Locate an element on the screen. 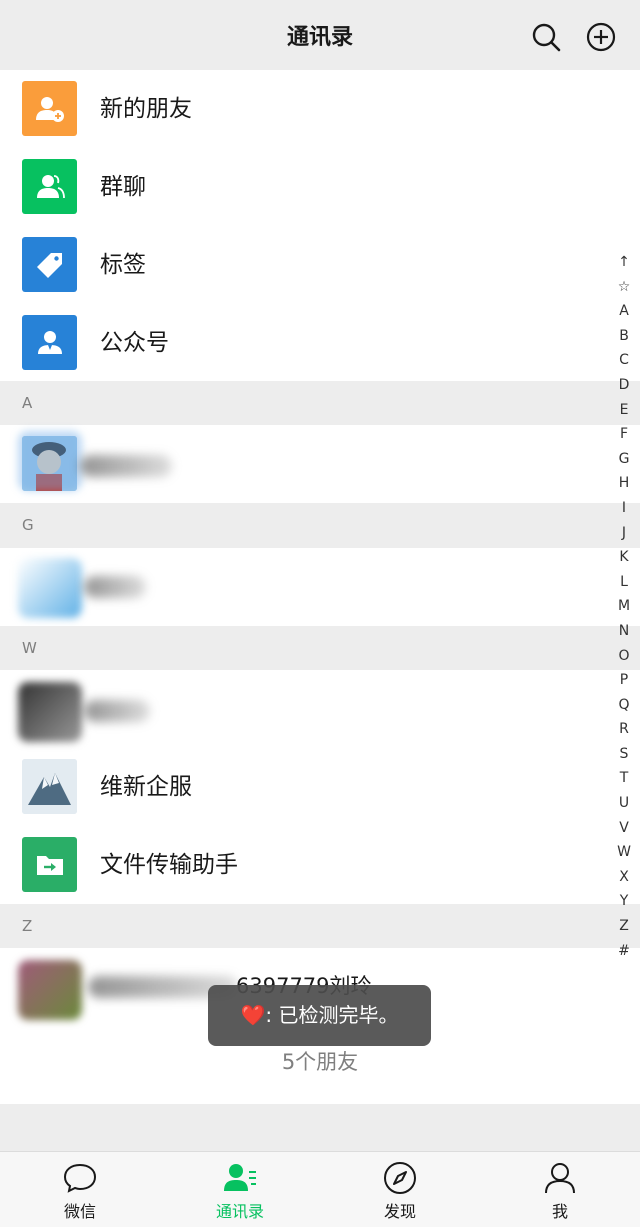 The height and width of the screenshot is (1227, 640). new-friends-label: 新的朋友 is located at coordinates (146, 109).